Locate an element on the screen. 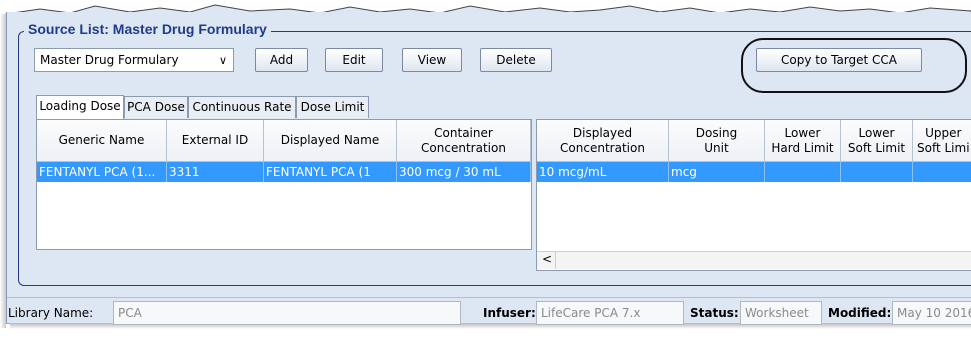 Image resolution: width=971 pixels, height=339 pixels. cell-container-concentration: 300 mcg / 30 mL is located at coordinates (464, 172).